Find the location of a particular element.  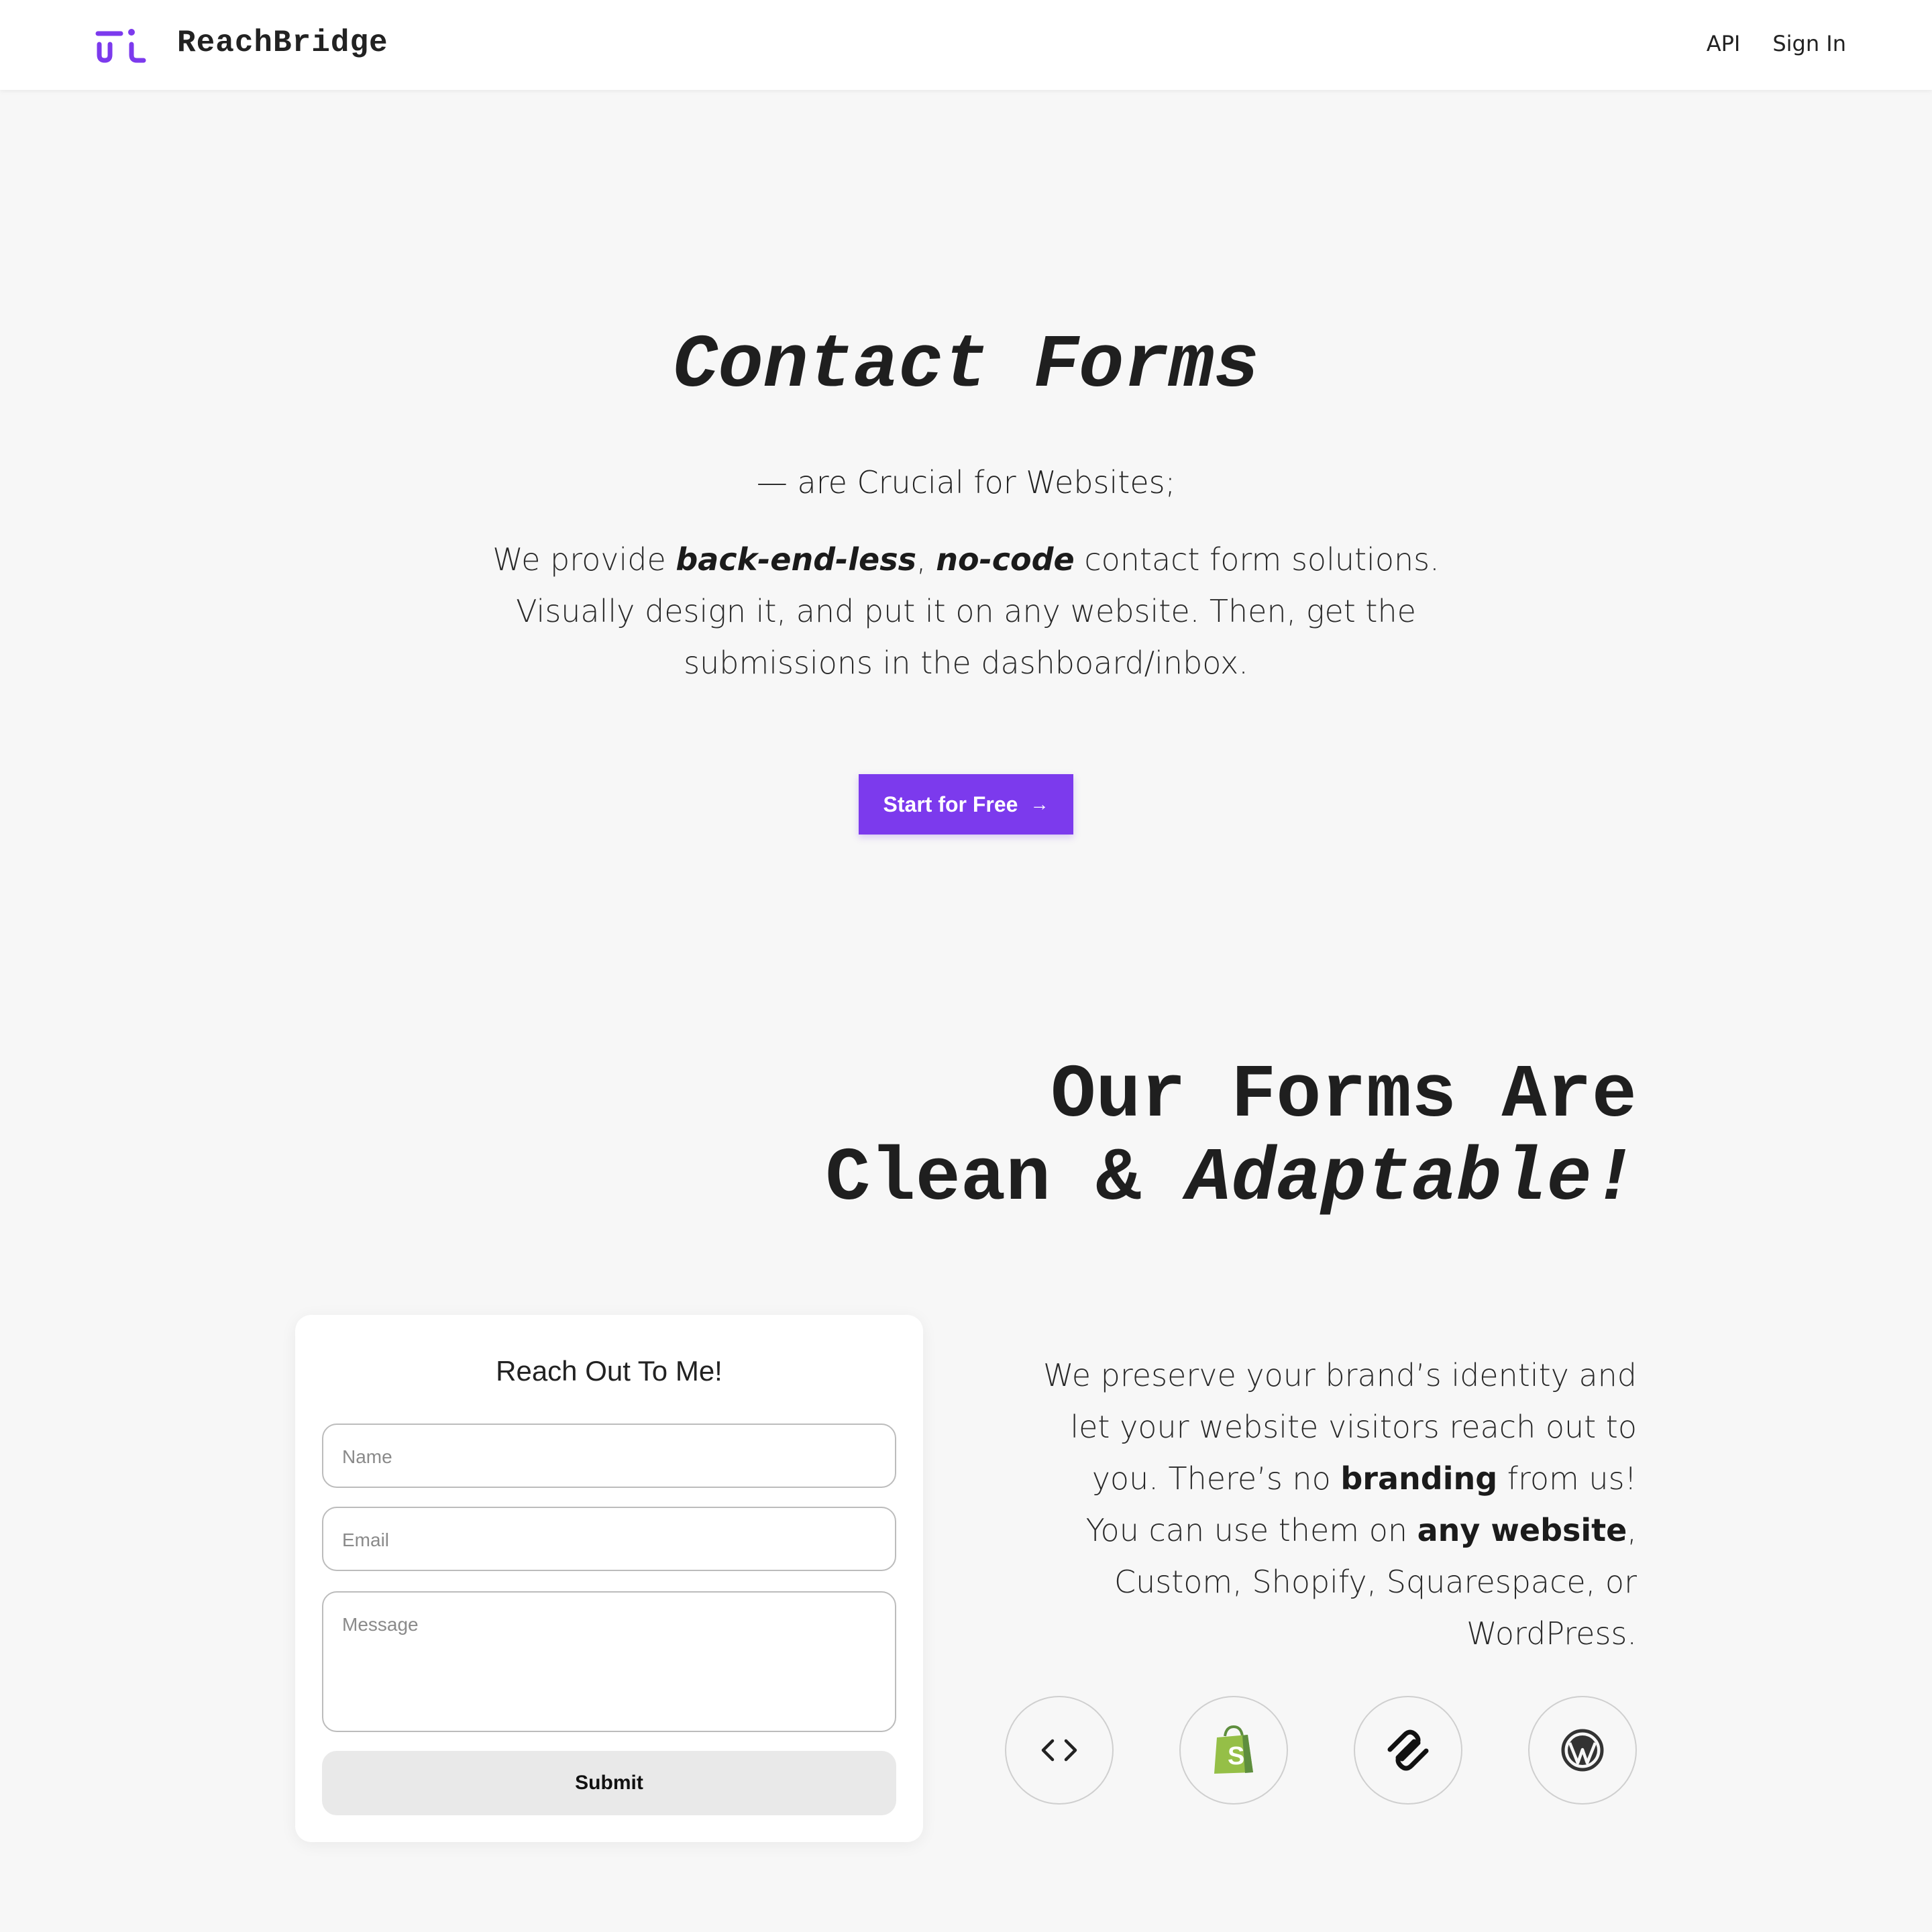

section-desc-bold: branding is located at coordinates (1419, 1478).